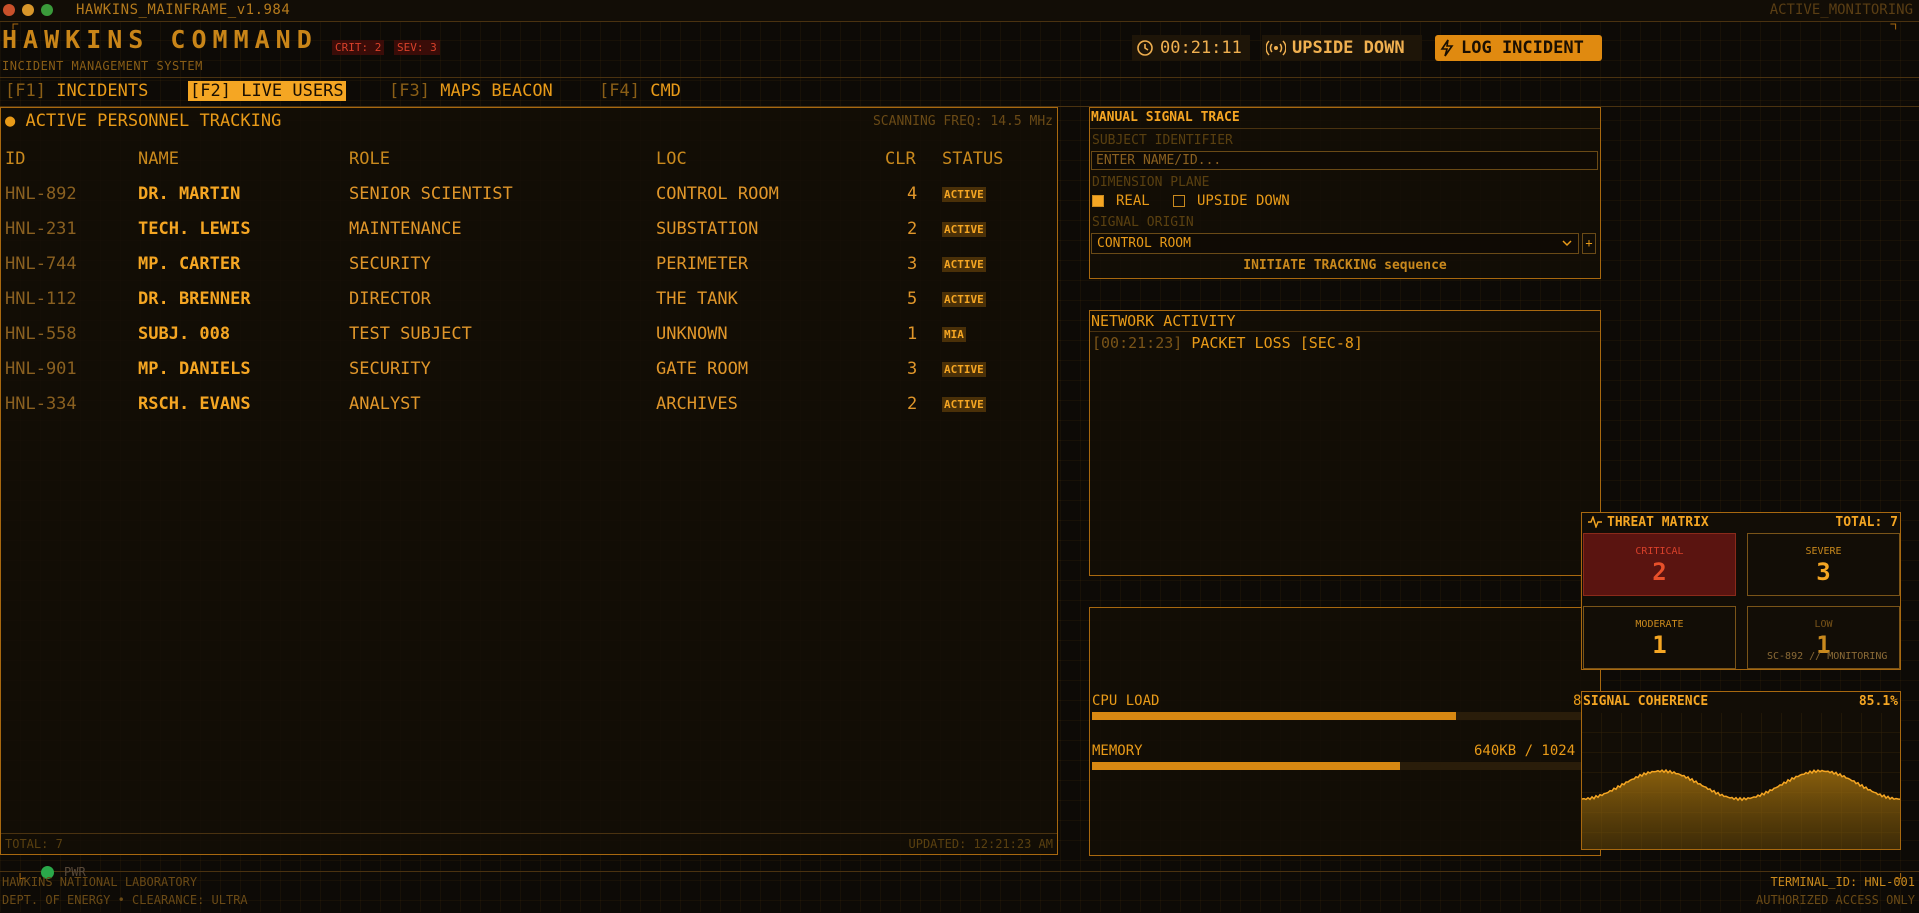 The image size is (1919, 913). I want to click on log-time: [00:21:23], so click(1137, 343).